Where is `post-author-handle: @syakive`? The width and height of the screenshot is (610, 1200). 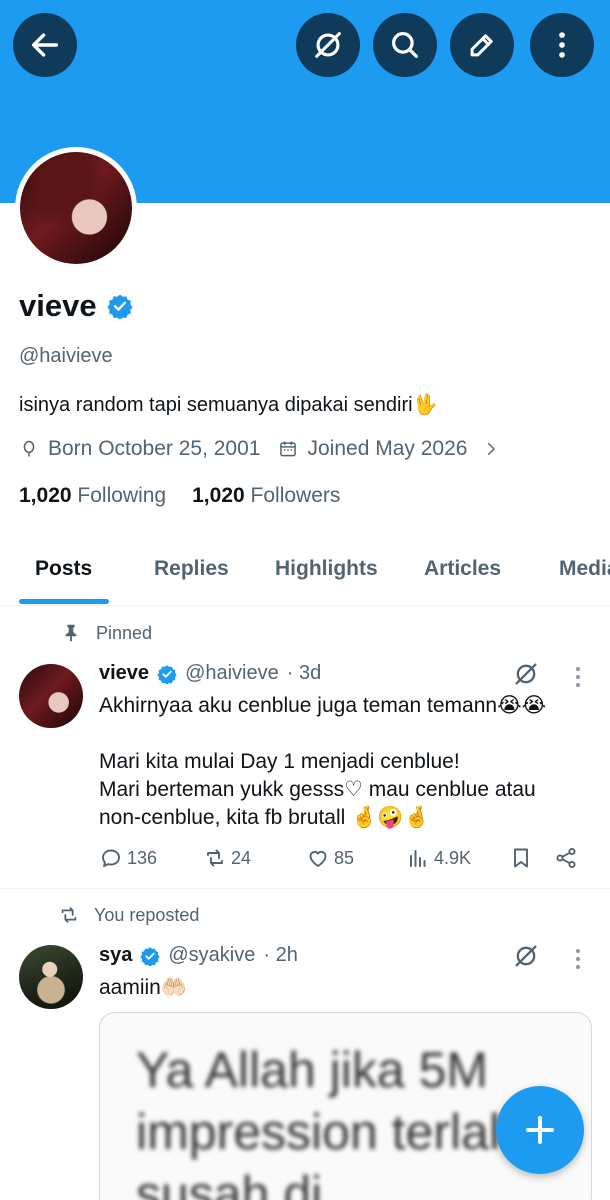
post-author-handle: @syakive is located at coordinates (211, 955).